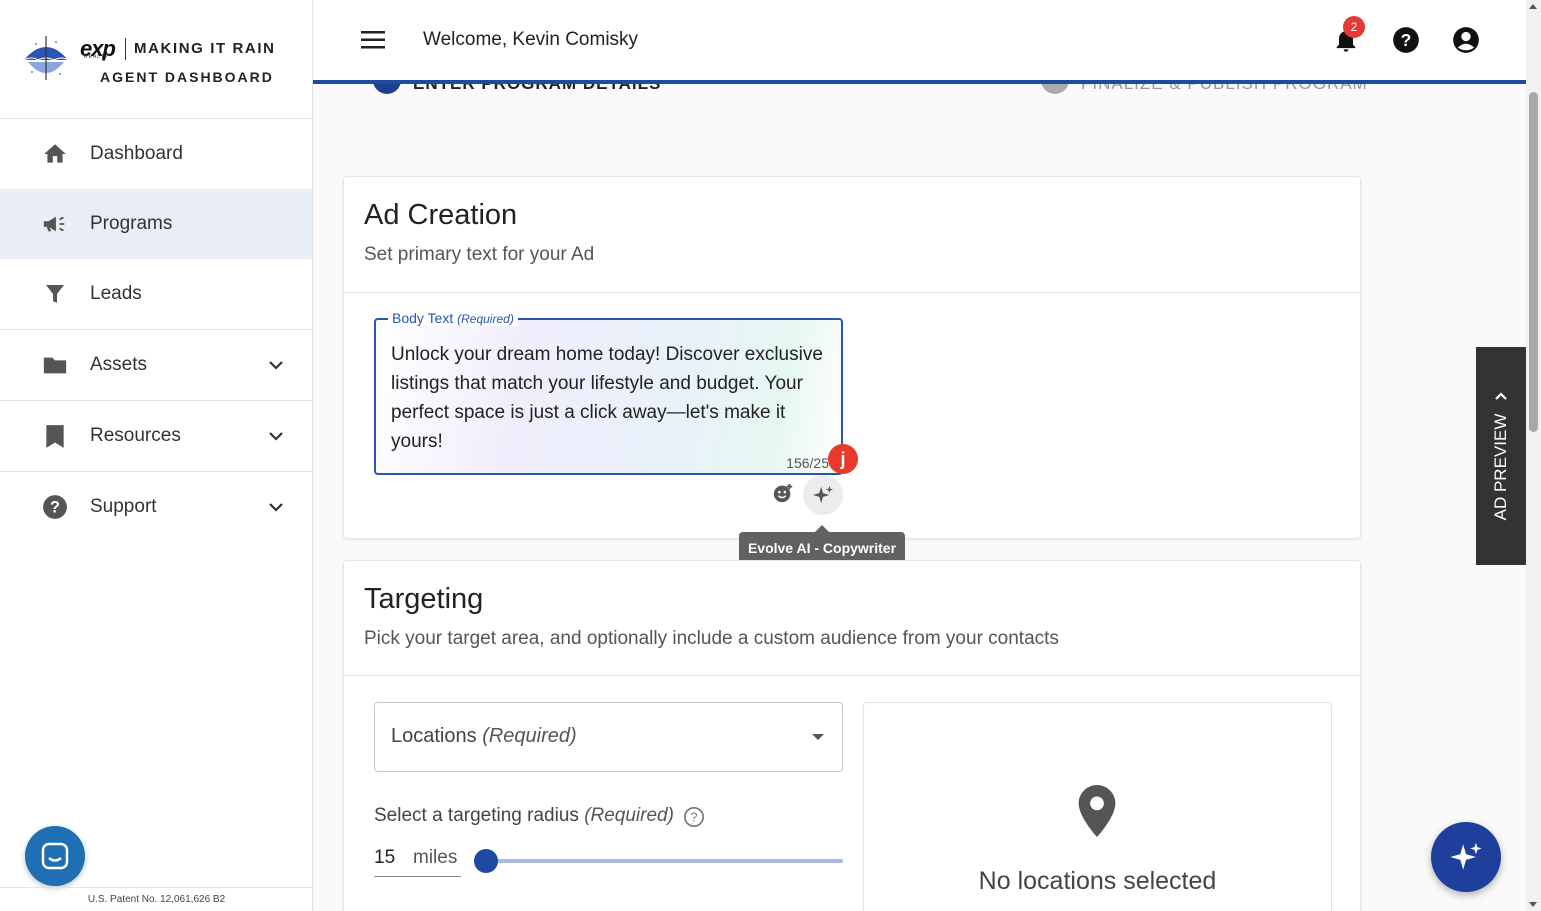 The image size is (1541, 911). What do you see at coordinates (125, 49) in the screenshot?
I see `logo-divider` at bounding box center [125, 49].